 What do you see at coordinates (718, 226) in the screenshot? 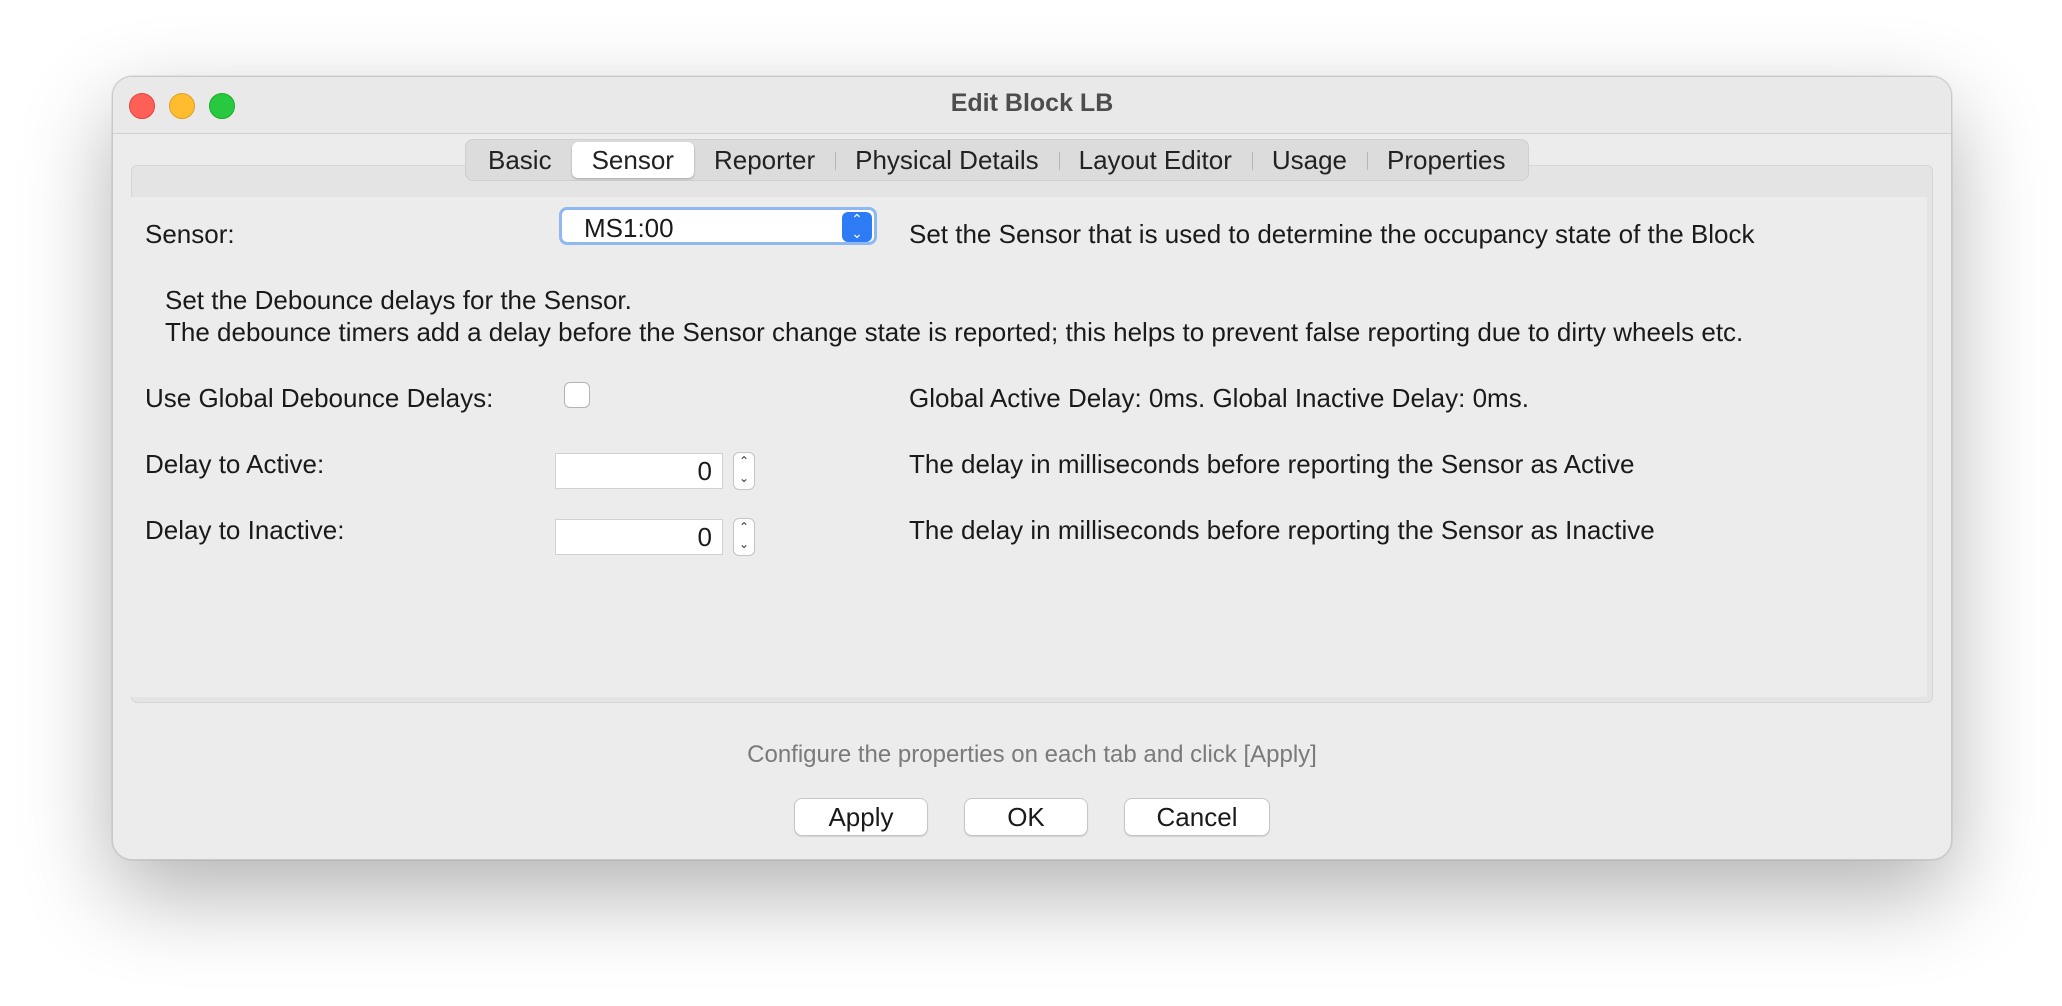
I see `sensor-select: MS1:00 ⌃ ⌄` at bounding box center [718, 226].